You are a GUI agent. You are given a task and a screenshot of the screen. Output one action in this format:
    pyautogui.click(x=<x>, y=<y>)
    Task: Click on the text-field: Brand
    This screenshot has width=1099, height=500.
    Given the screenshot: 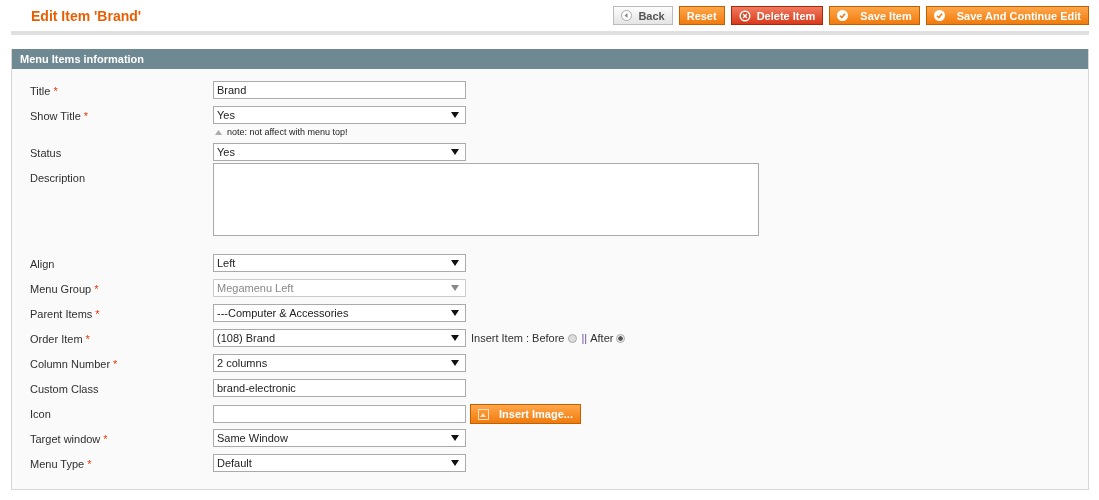 What is the action you would take?
    pyautogui.click(x=339, y=90)
    